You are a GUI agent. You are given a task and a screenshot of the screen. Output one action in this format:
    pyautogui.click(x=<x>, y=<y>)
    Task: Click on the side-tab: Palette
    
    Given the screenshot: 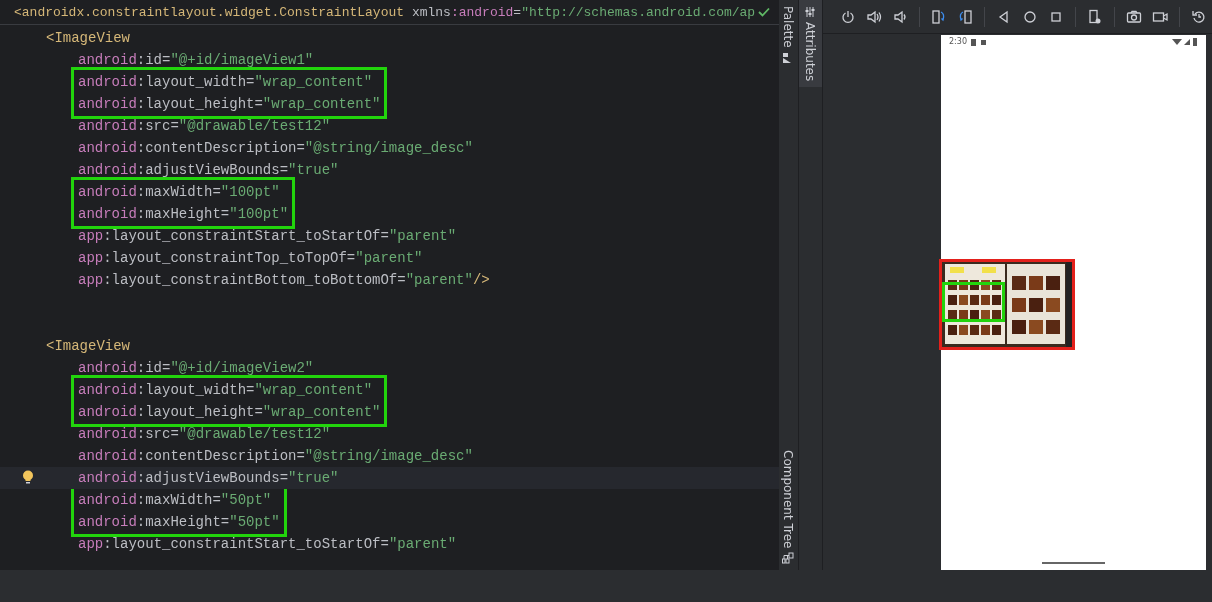 What is the action you would take?
    pyautogui.click(x=788, y=35)
    